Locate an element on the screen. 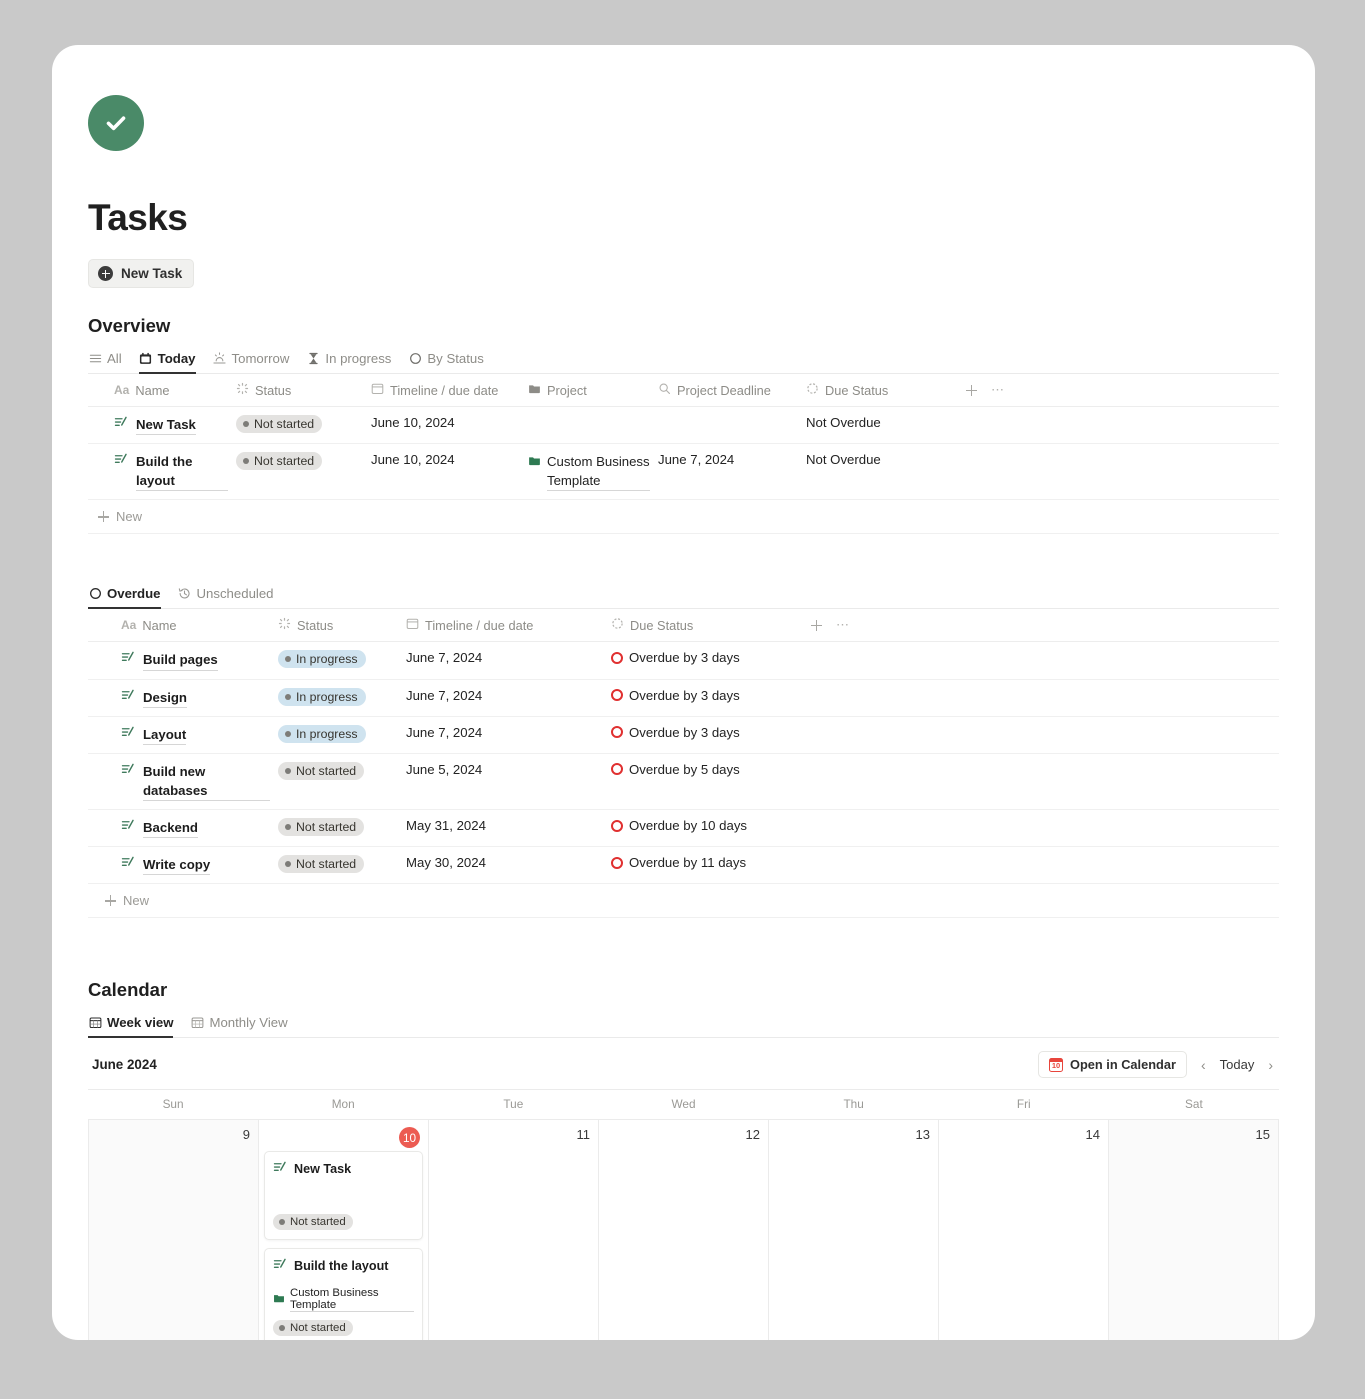 The width and height of the screenshot is (1365, 1399). folder-icon is located at coordinates (279, 1299).